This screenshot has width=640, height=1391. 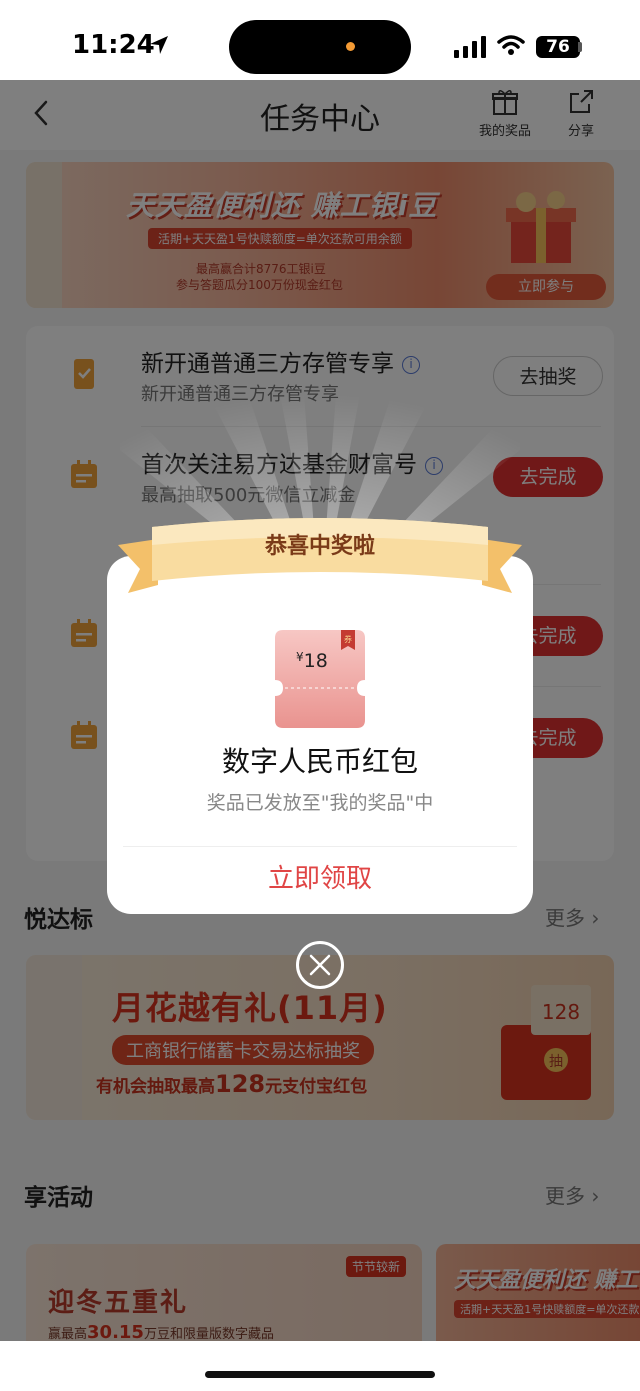 What do you see at coordinates (350, 46) in the screenshot?
I see `privacy-indicator-dot` at bounding box center [350, 46].